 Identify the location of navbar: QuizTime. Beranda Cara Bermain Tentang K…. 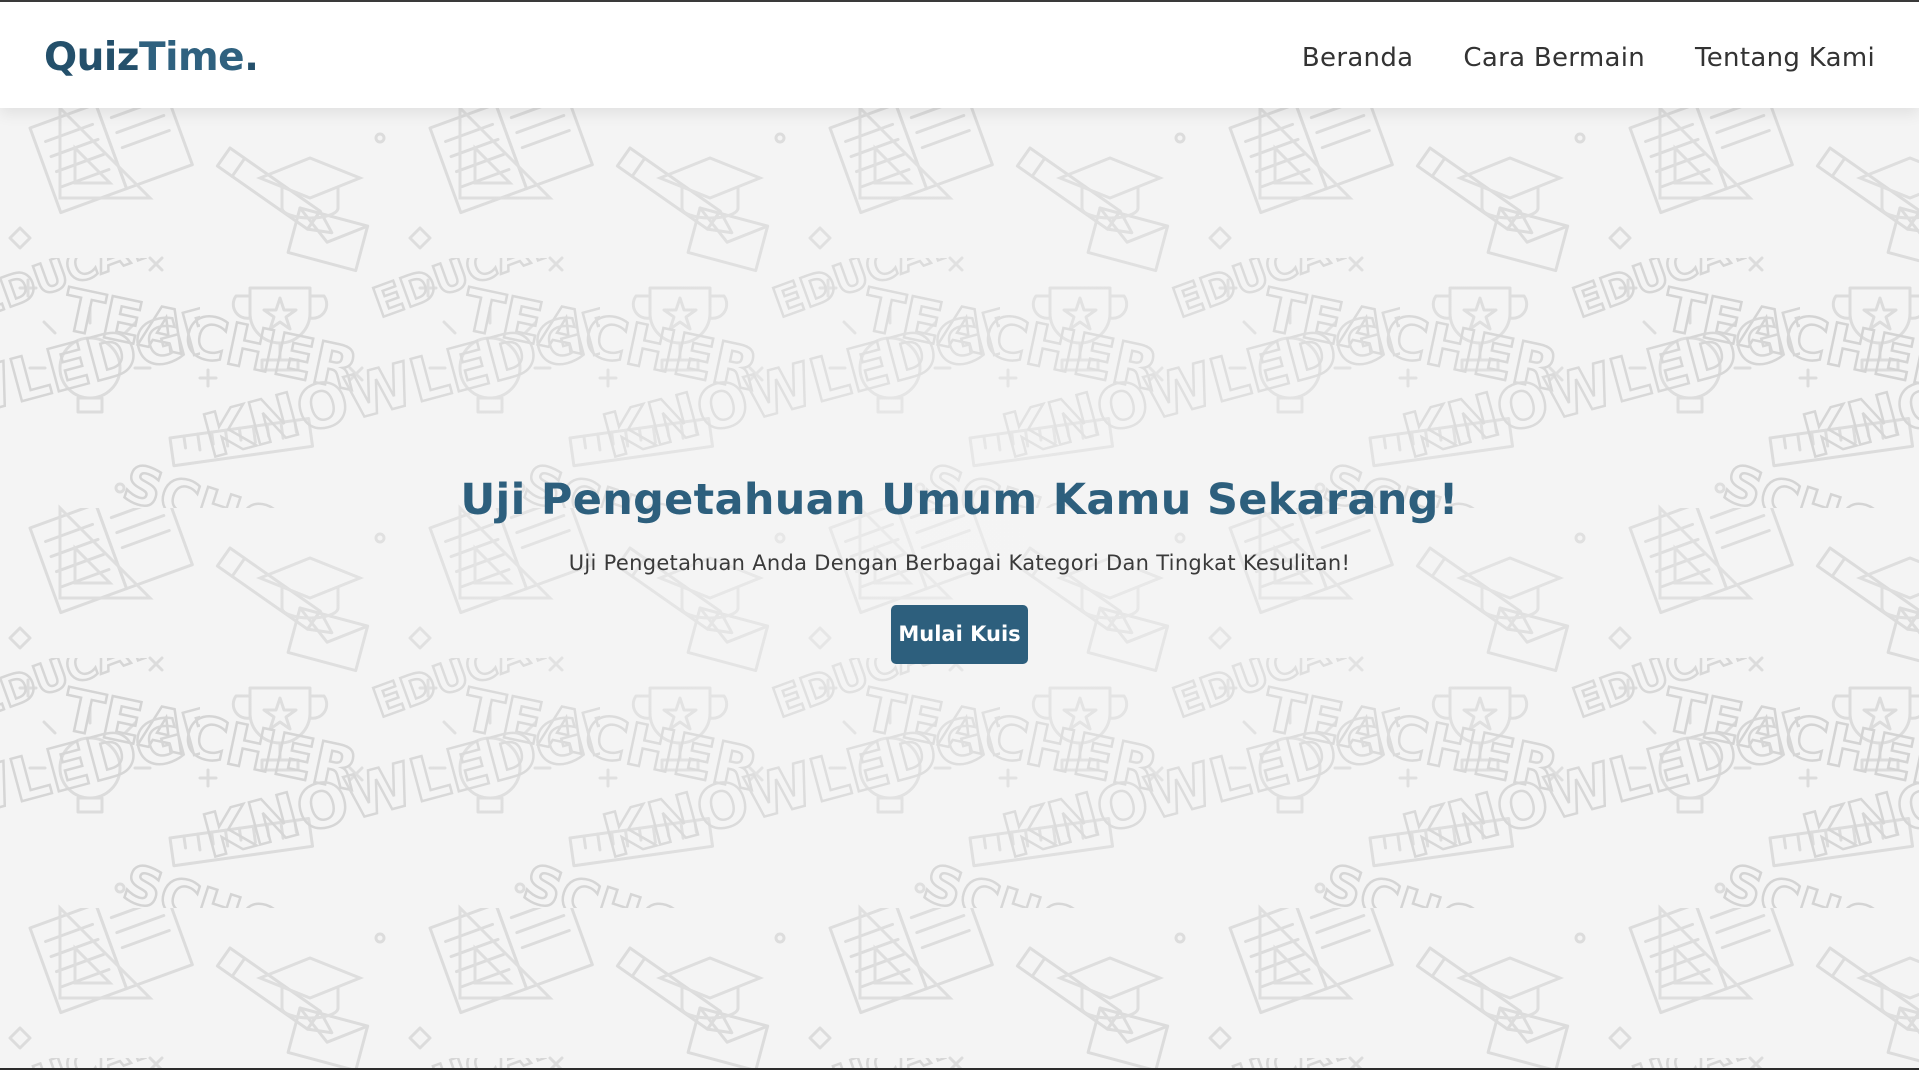
(959, 55).